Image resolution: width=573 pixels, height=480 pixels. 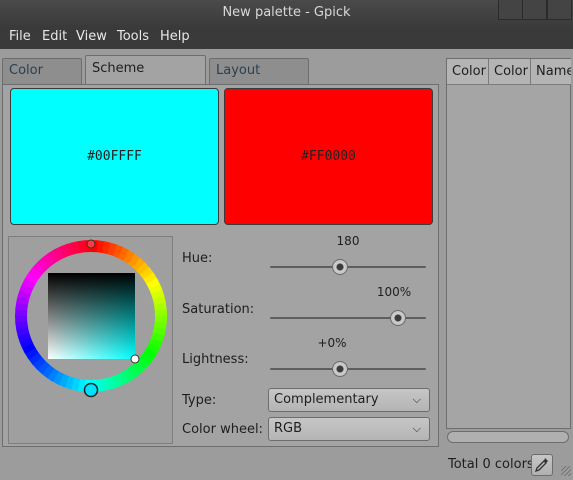 I want to click on type-label: Type:, so click(x=199, y=400).